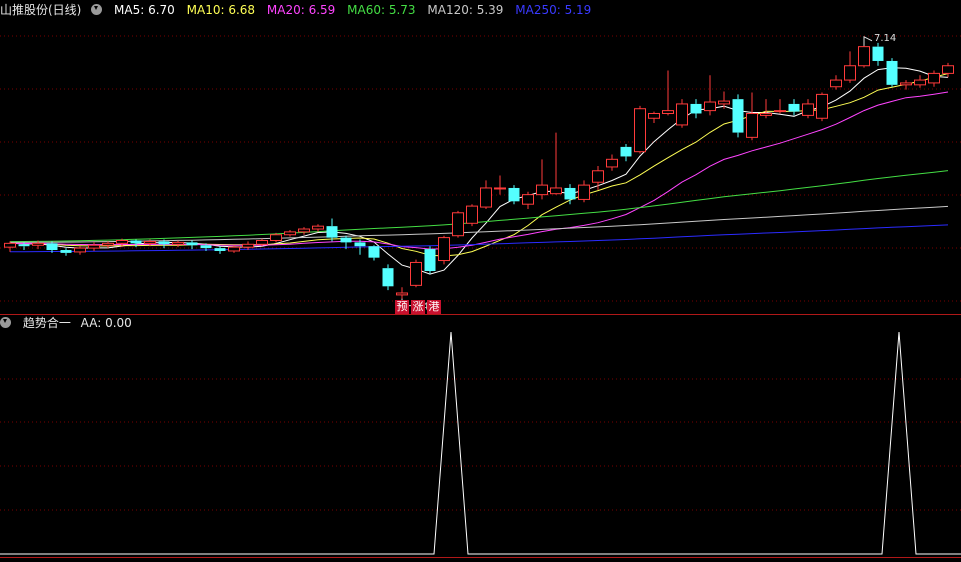  I want to click on signal-tag-1: 预, so click(402, 307).